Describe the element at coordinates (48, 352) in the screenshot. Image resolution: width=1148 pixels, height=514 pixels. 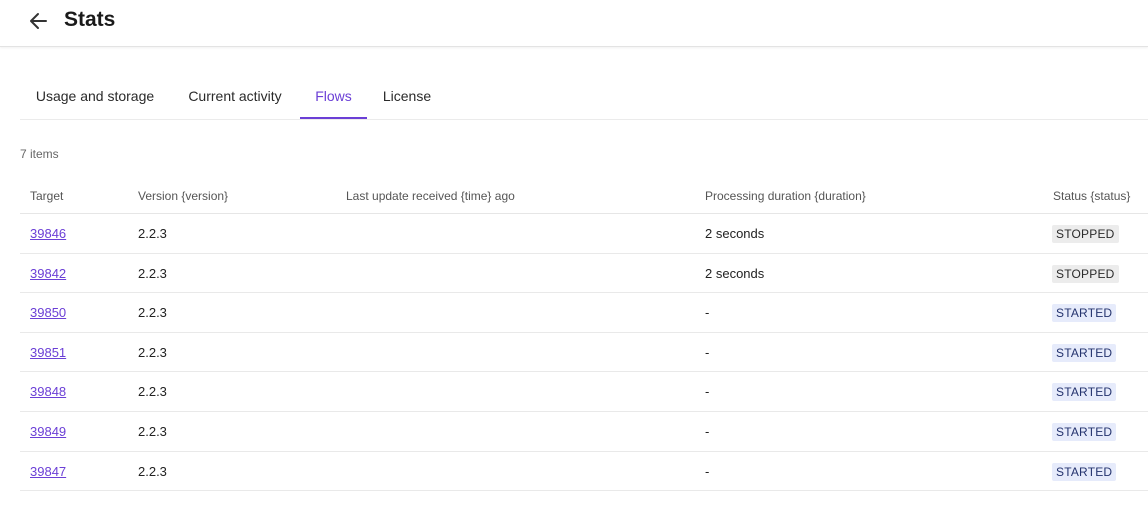
I see `target-link: 39851` at that location.